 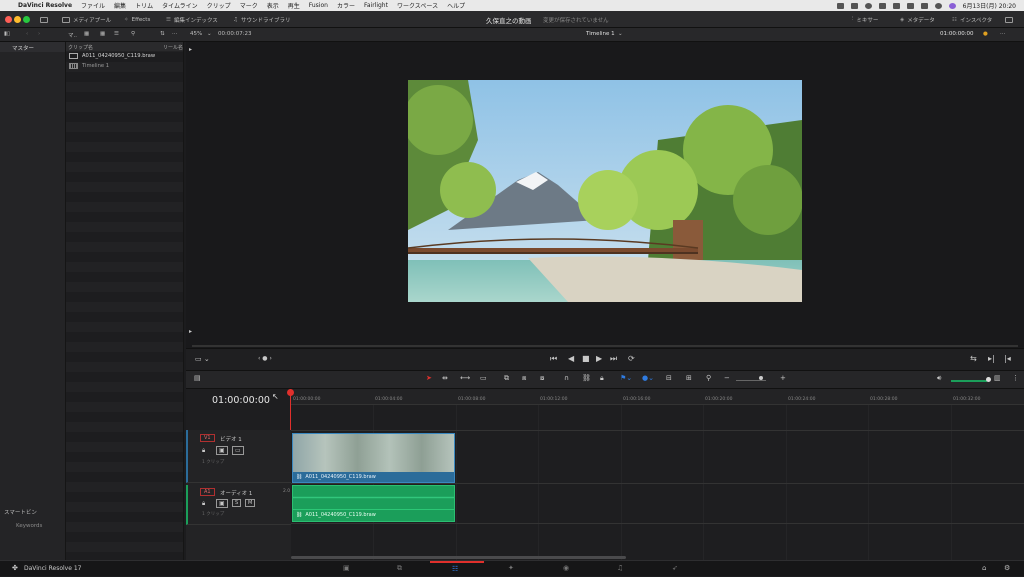 I want to click on back-icon: ‹, so click(x=27, y=34).